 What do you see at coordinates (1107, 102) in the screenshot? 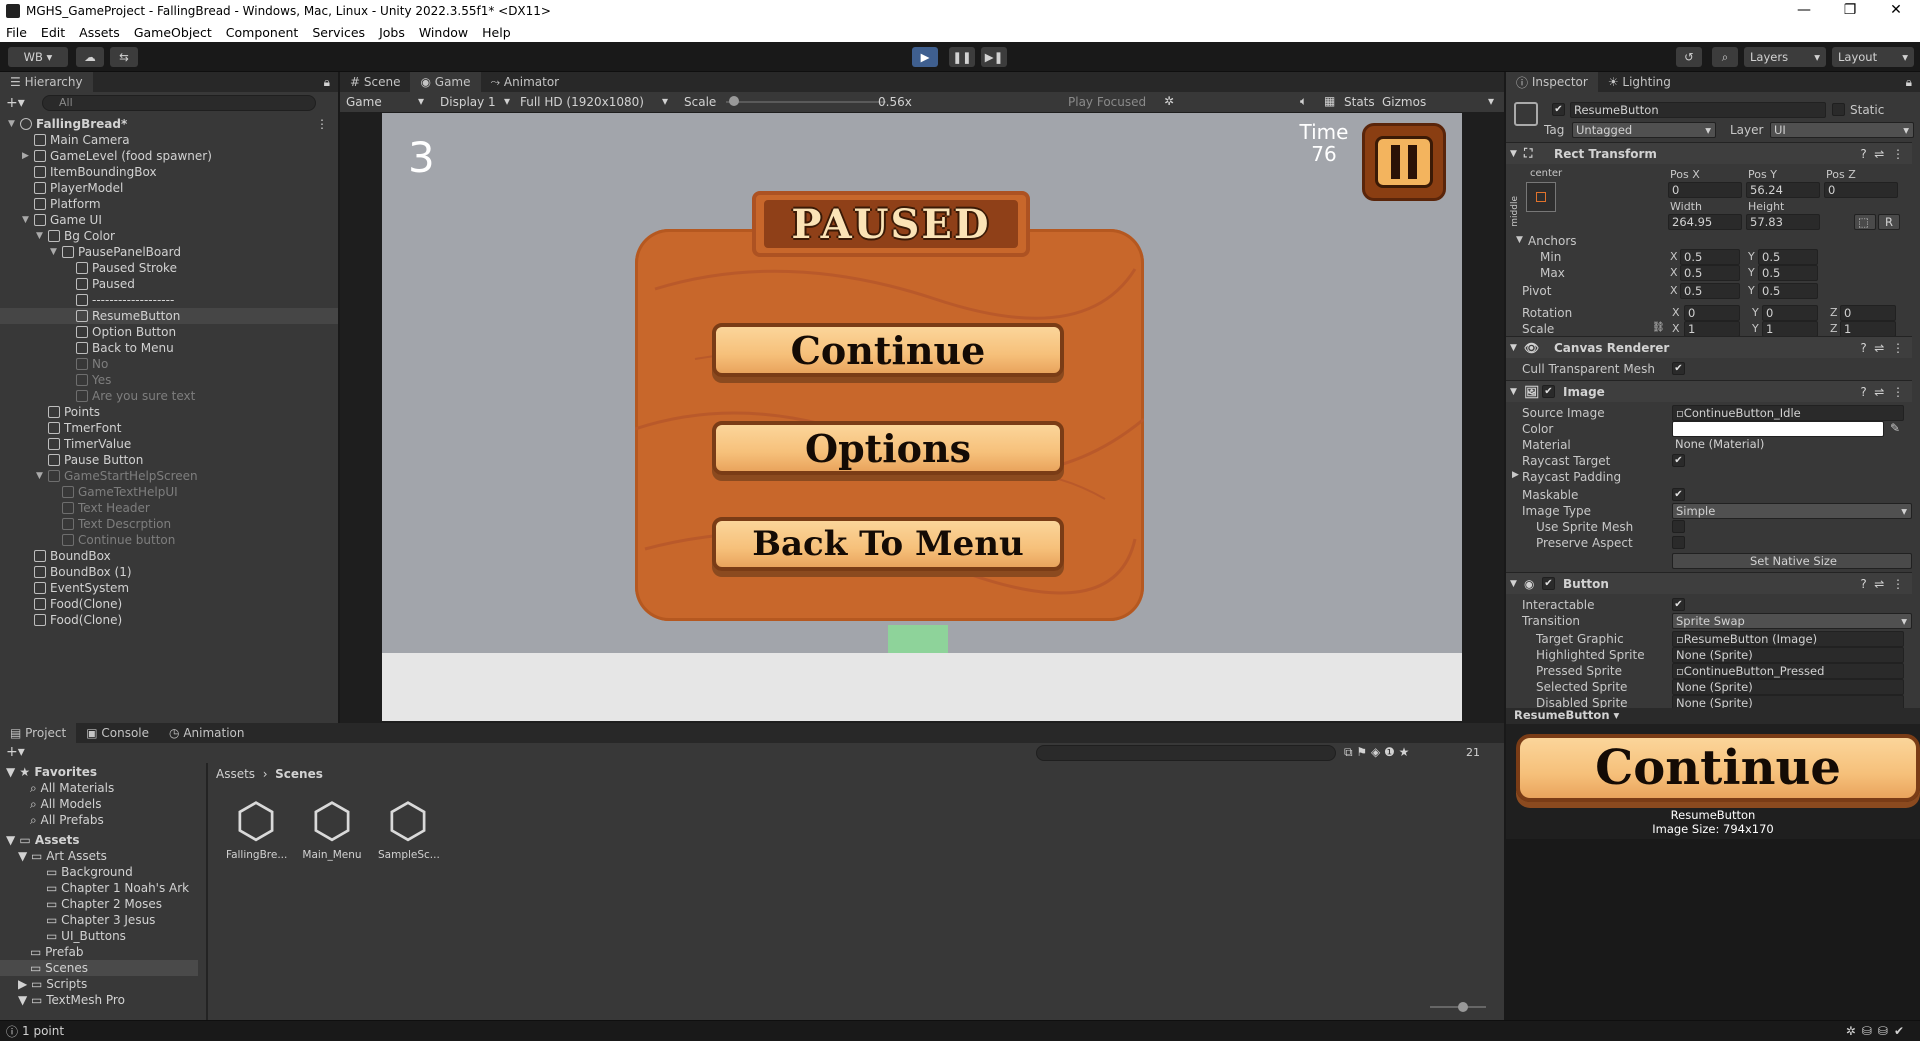
I see `play-focused-dropdown: Play Focused` at bounding box center [1107, 102].